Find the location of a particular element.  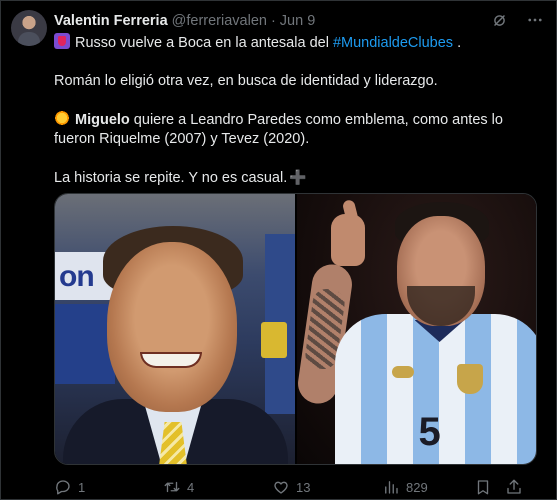

heart-icon is located at coordinates (281, 487).